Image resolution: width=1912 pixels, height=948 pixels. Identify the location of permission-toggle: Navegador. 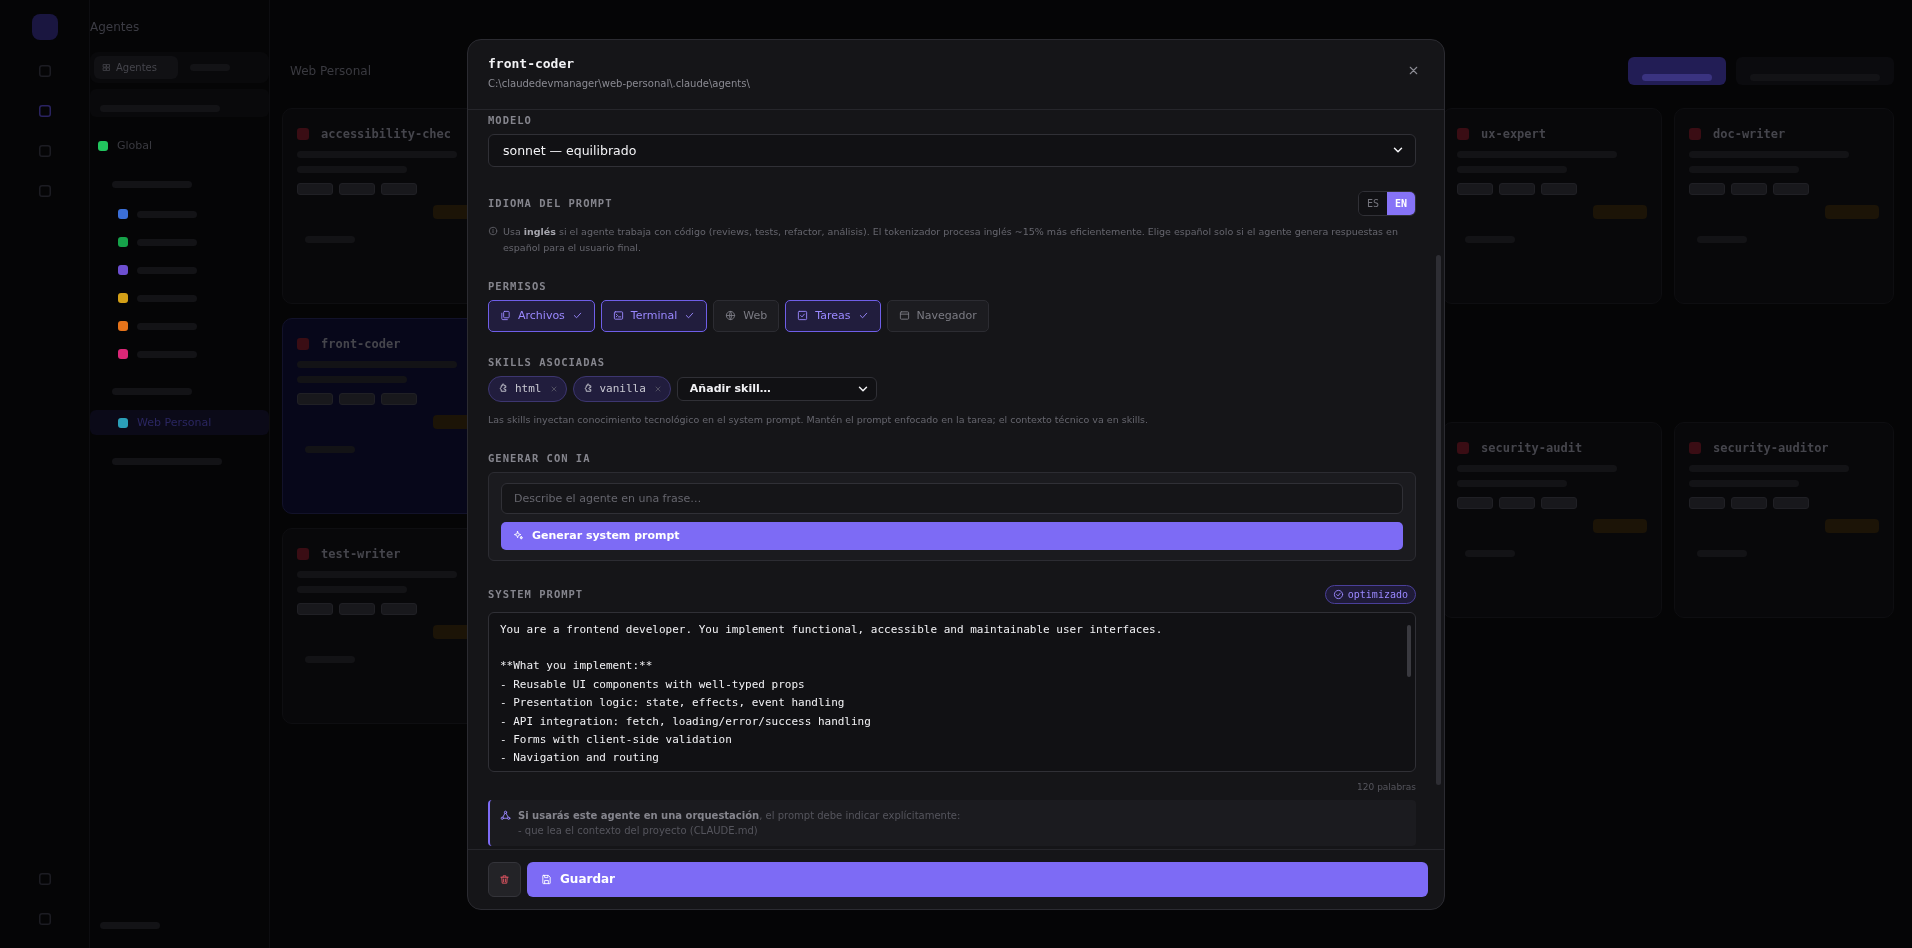
(937, 315).